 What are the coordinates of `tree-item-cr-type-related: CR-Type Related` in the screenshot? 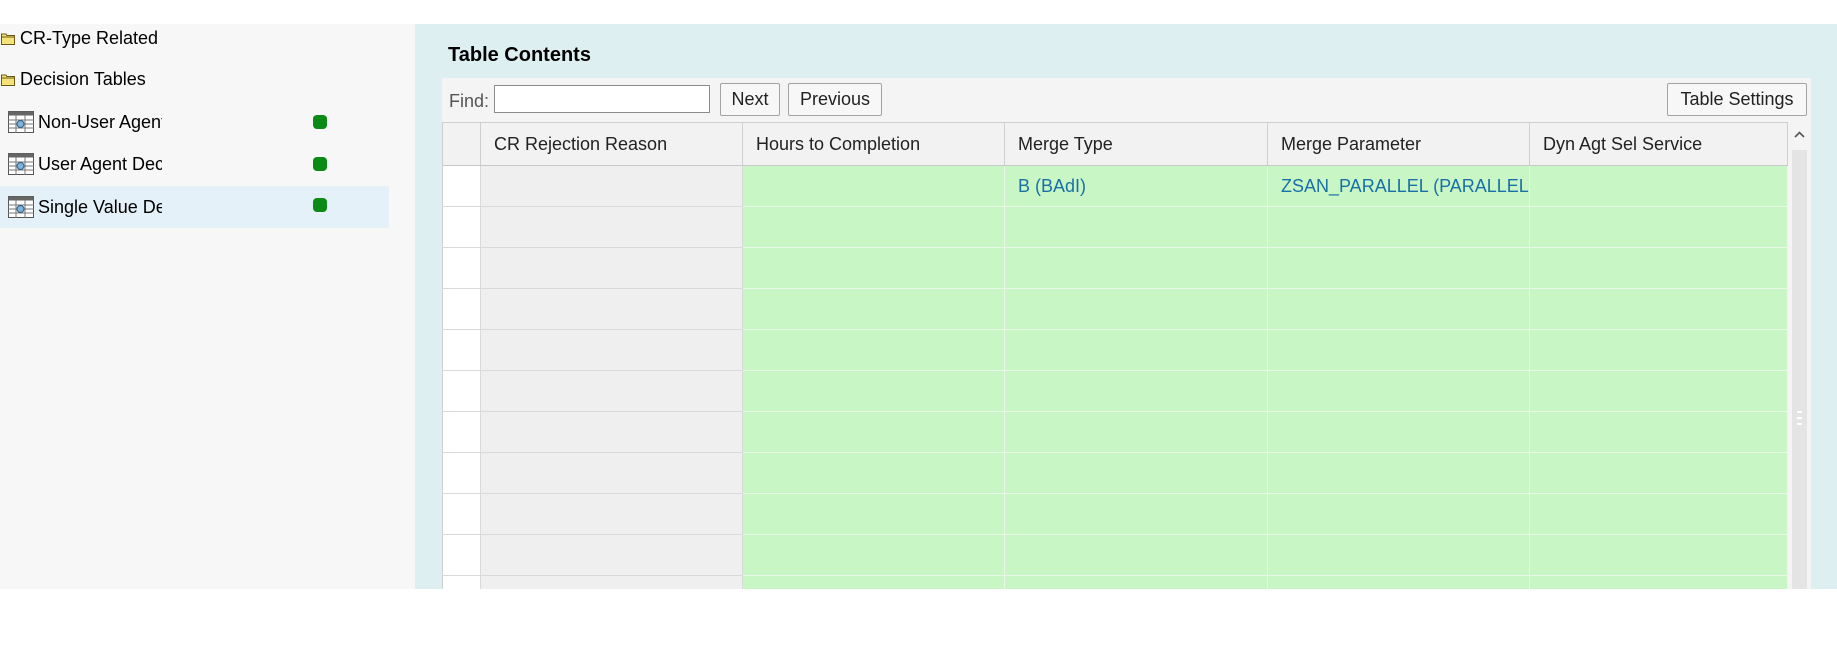 It's located at (80, 38).